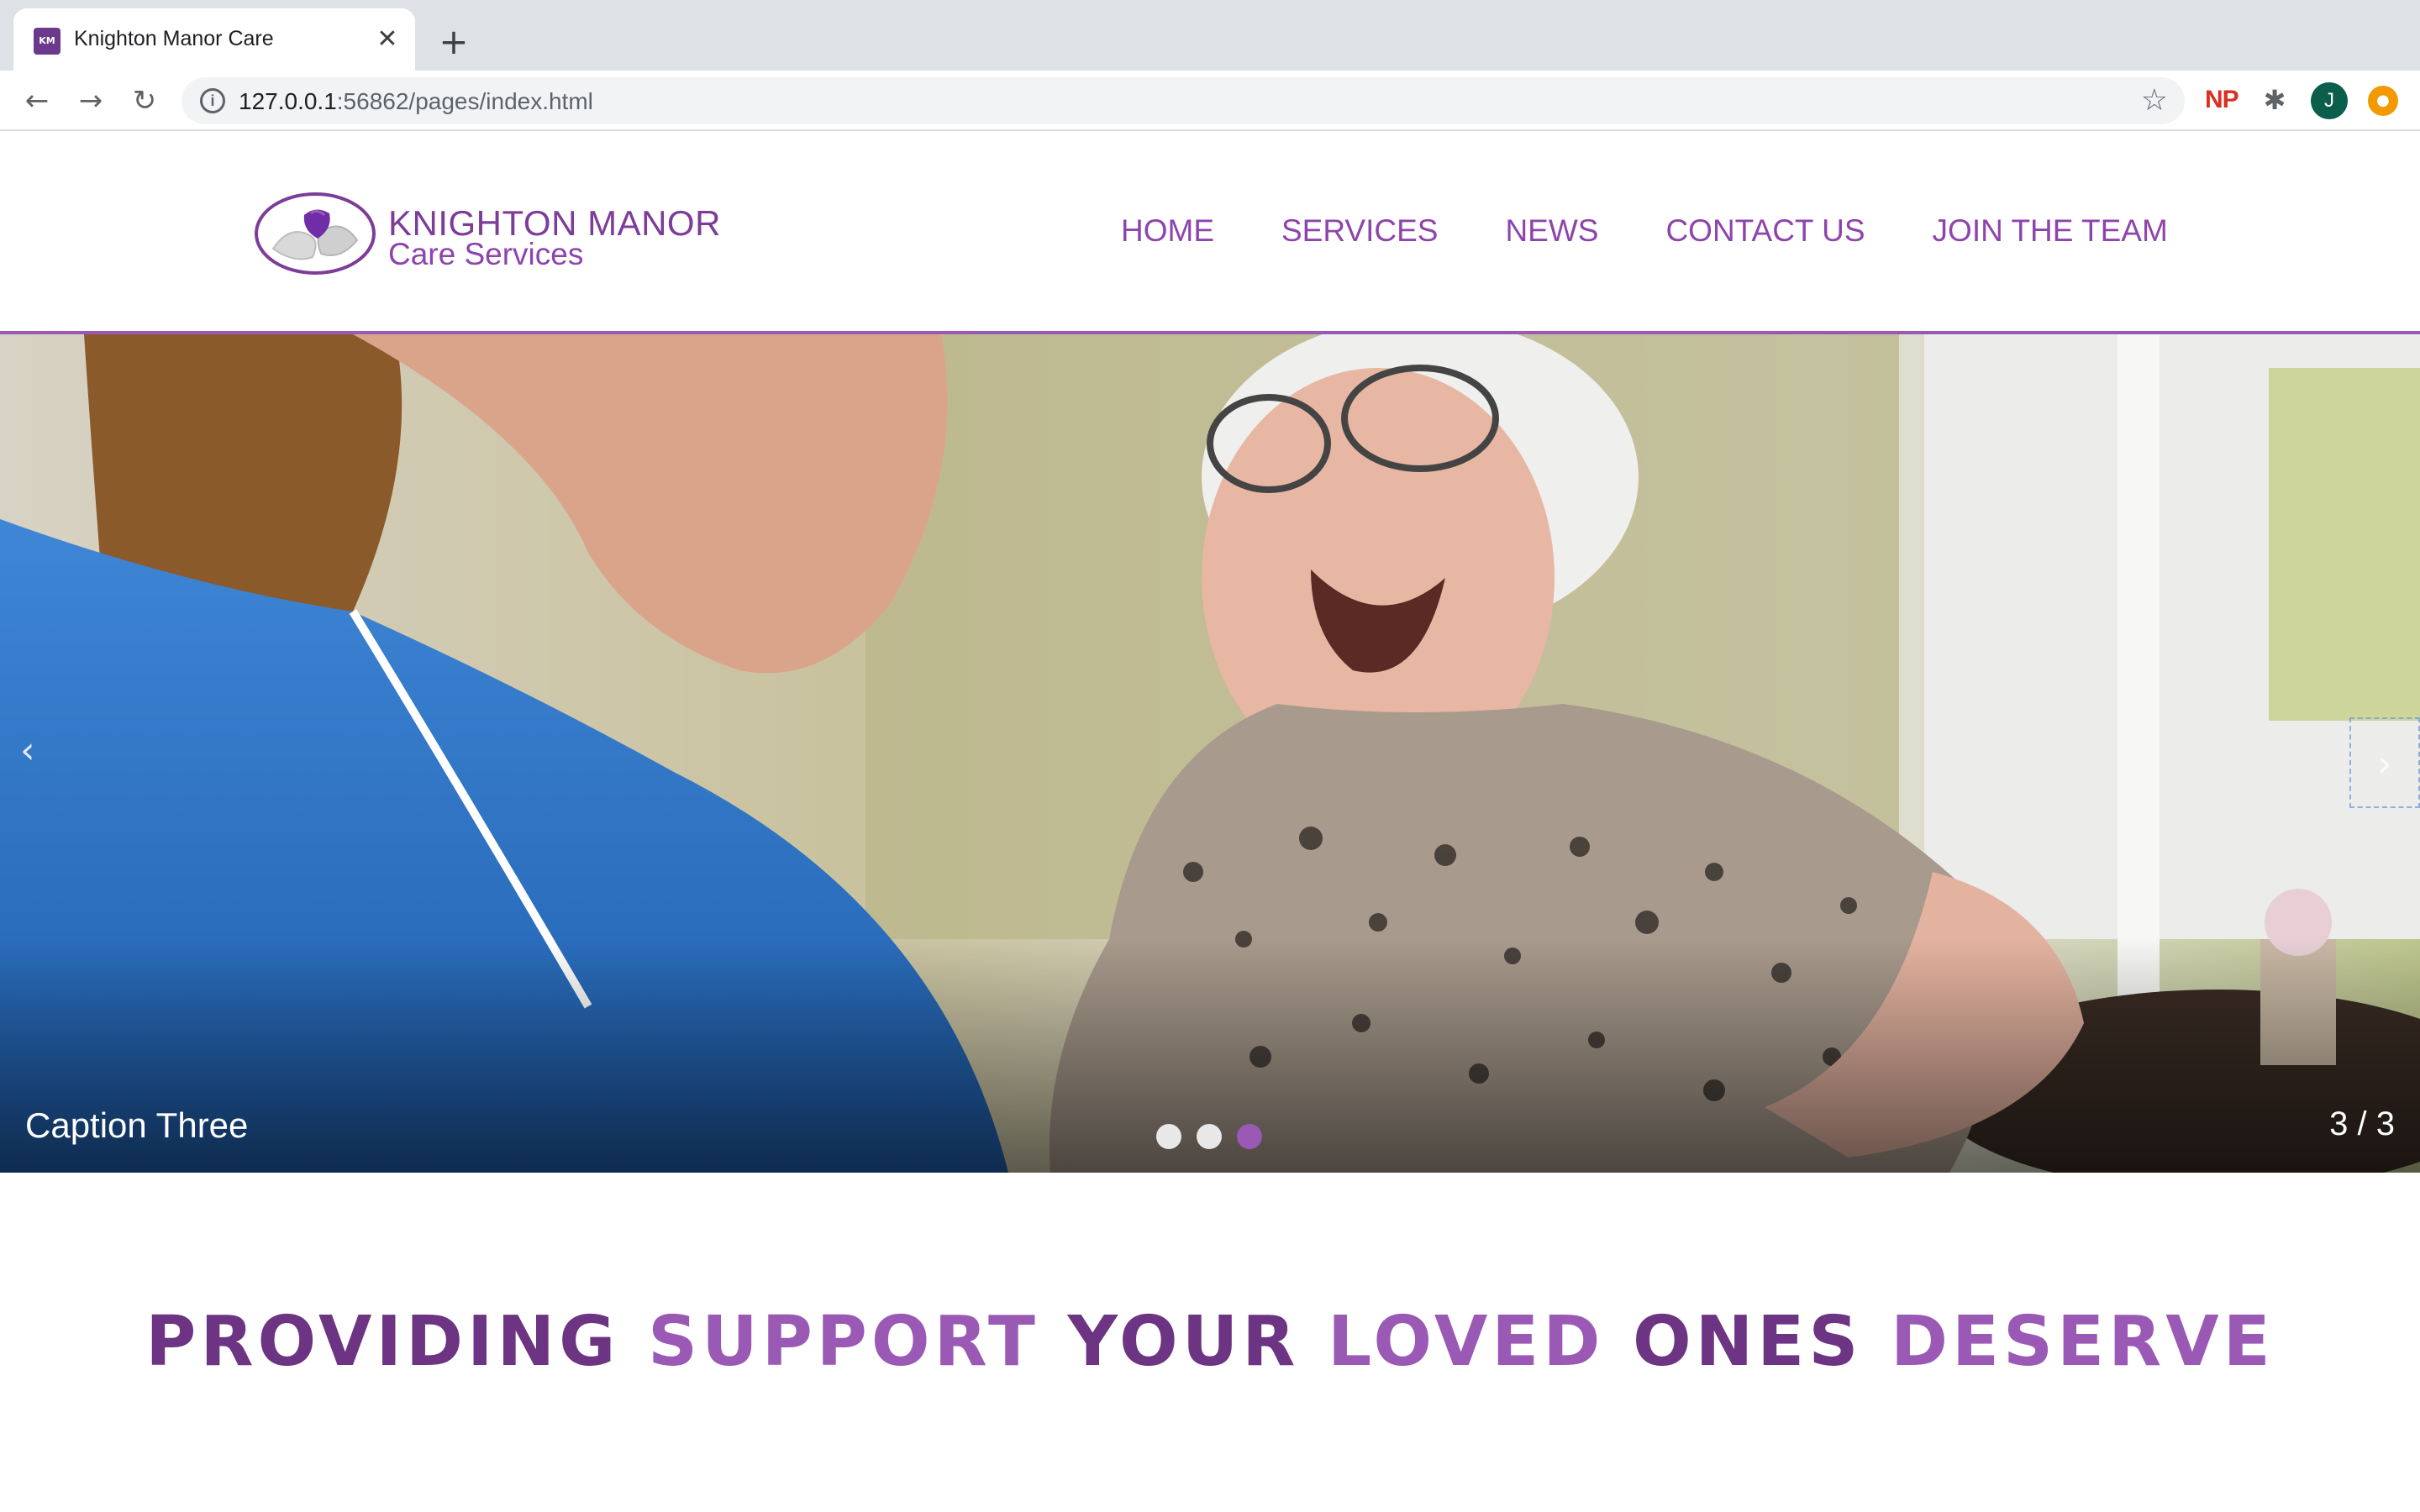 The height and width of the screenshot is (1512, 2420). I want to click on url-host: 127.0.0.1, so click(288, 101).